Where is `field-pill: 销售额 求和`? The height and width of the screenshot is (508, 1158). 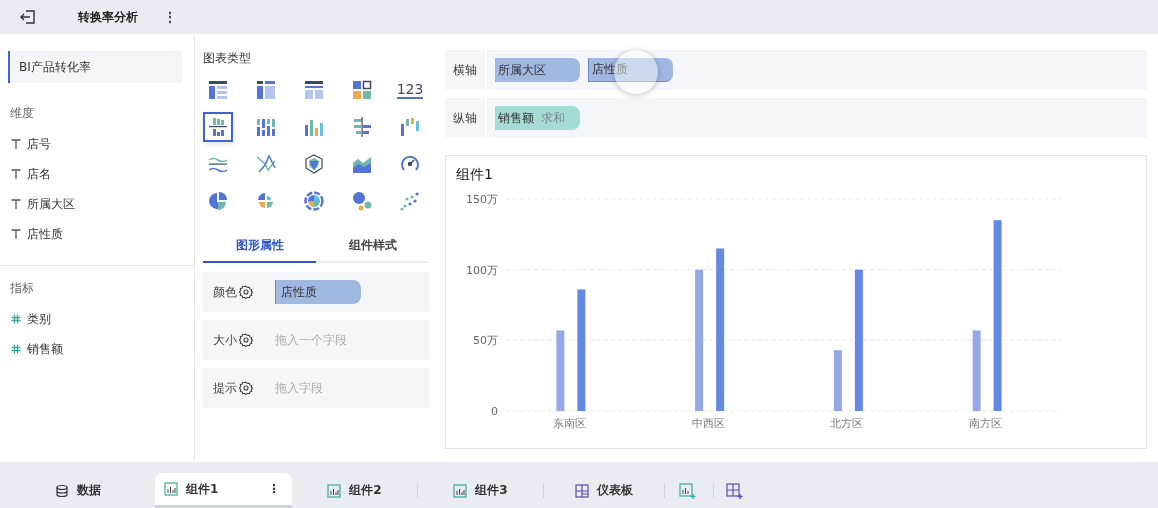 field-pill: 销售额 求和 is located at coordinates (537, 118).